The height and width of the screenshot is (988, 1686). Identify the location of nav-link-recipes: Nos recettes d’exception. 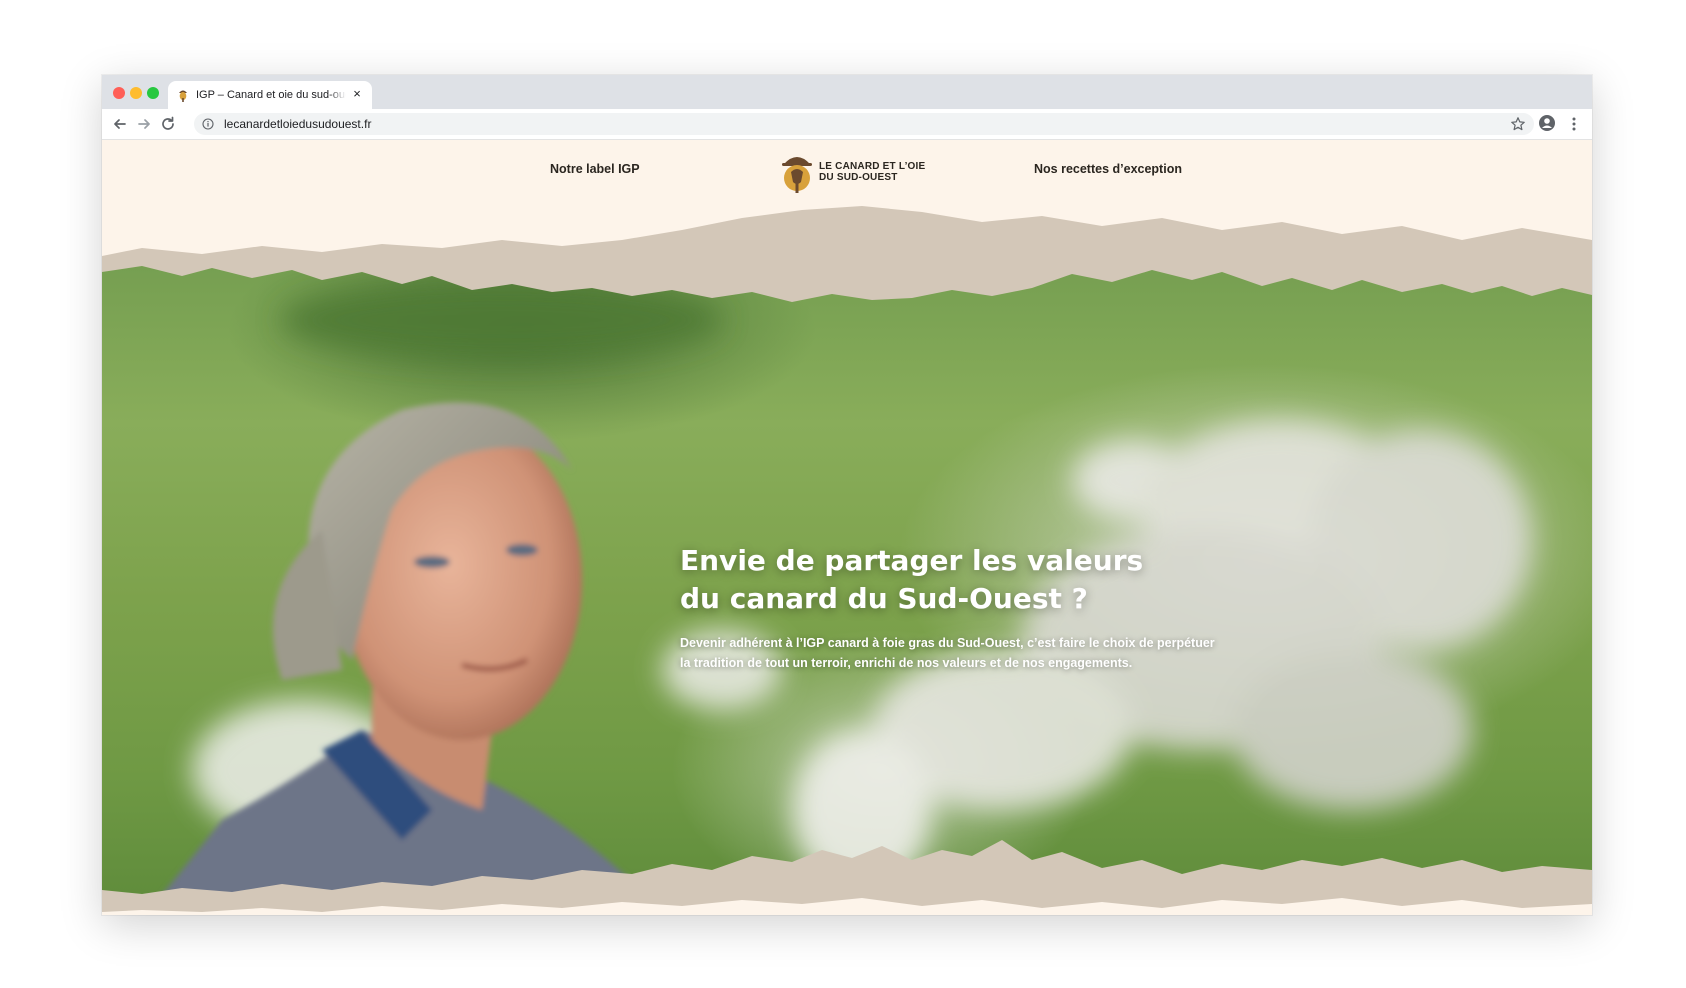
(1108, 169).